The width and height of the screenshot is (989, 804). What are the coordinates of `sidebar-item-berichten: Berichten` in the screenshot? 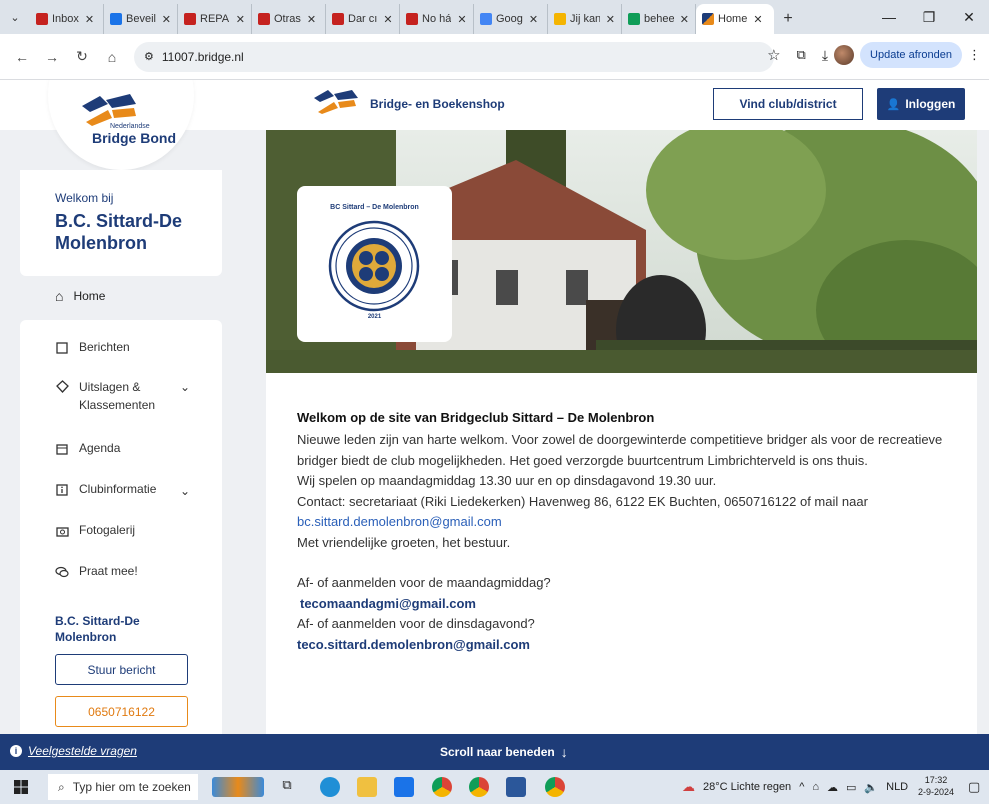 It's located at (92, 347).